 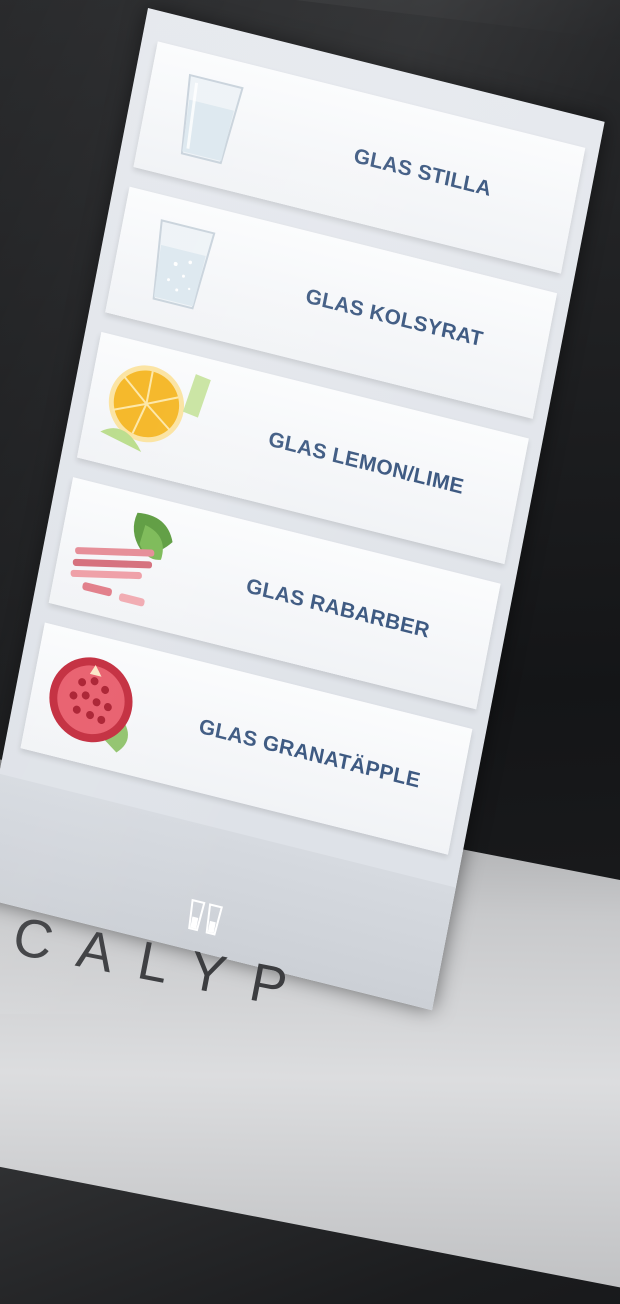 I want to click on rhubarb-icon, so click(x=124, y=555).